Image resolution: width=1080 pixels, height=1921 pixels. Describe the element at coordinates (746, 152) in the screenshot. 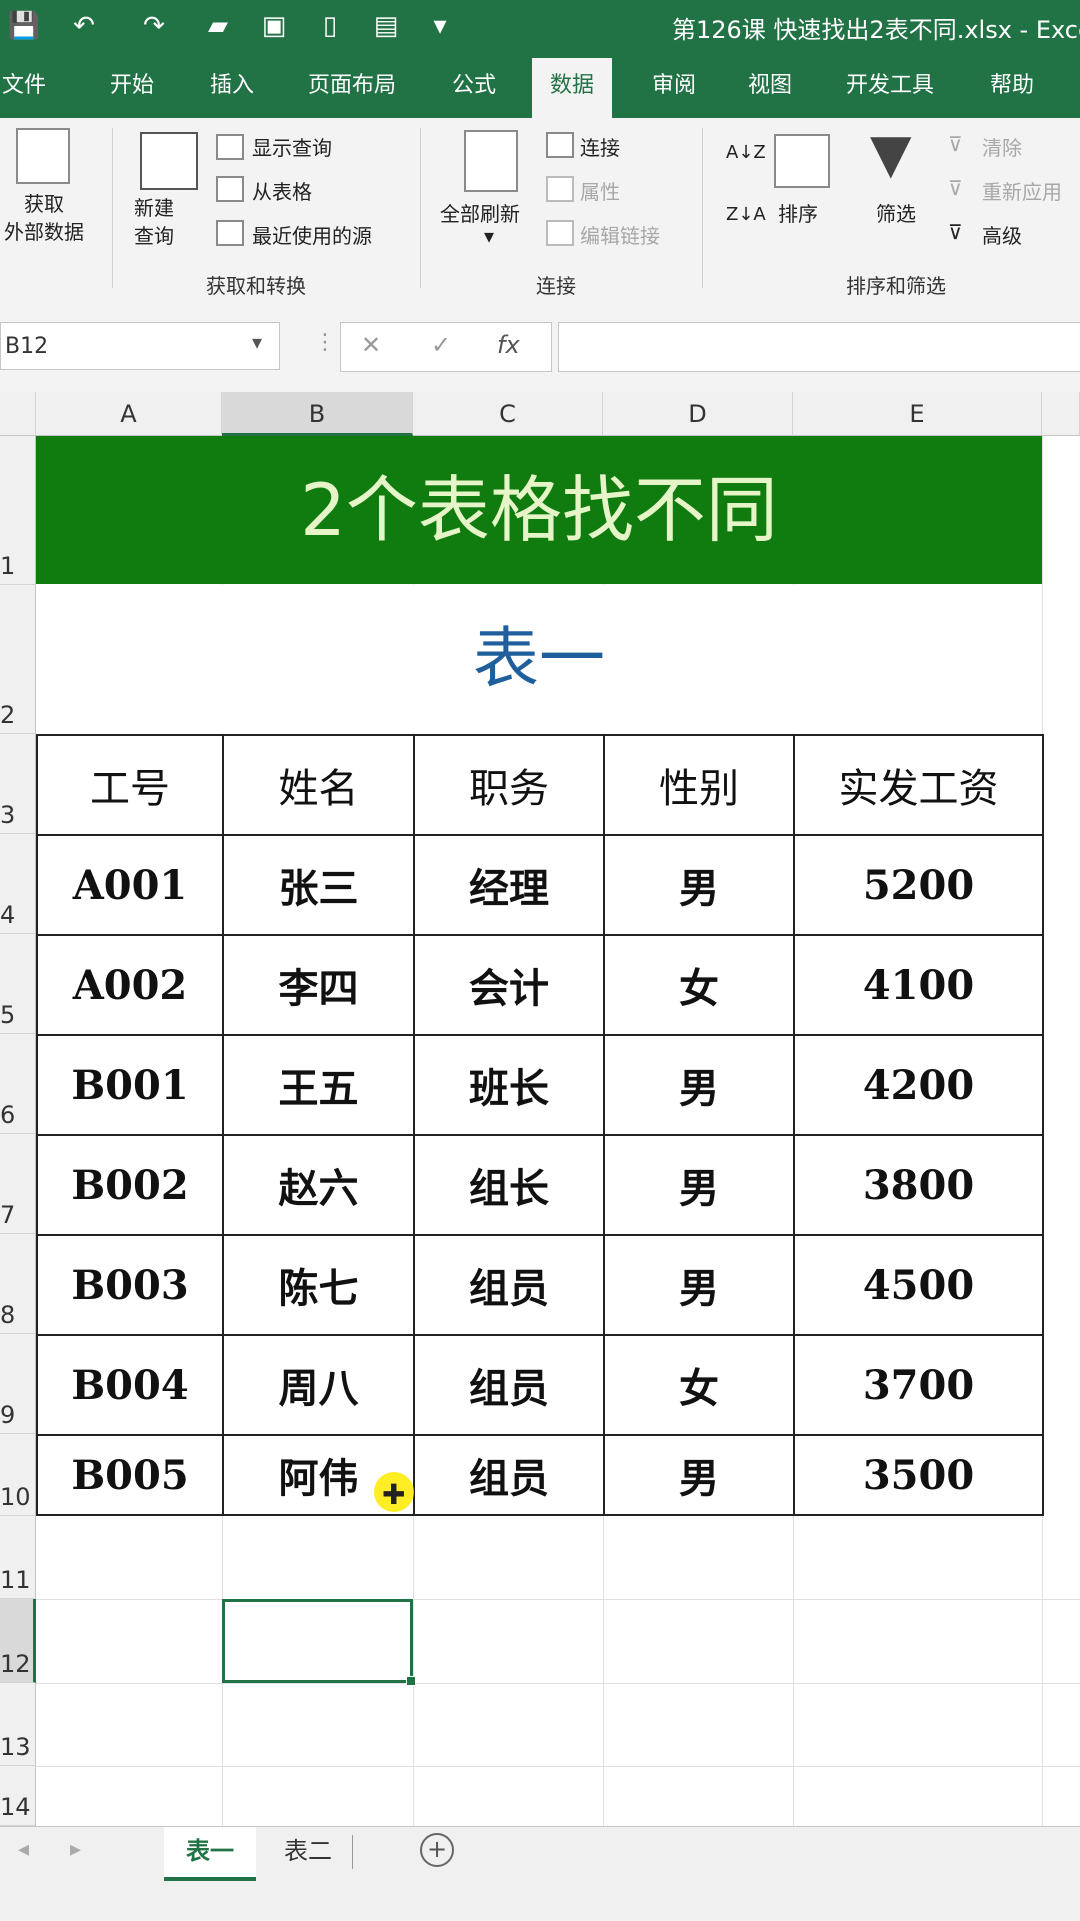

I see `sort-ascending-button: A↓Z` at that location.